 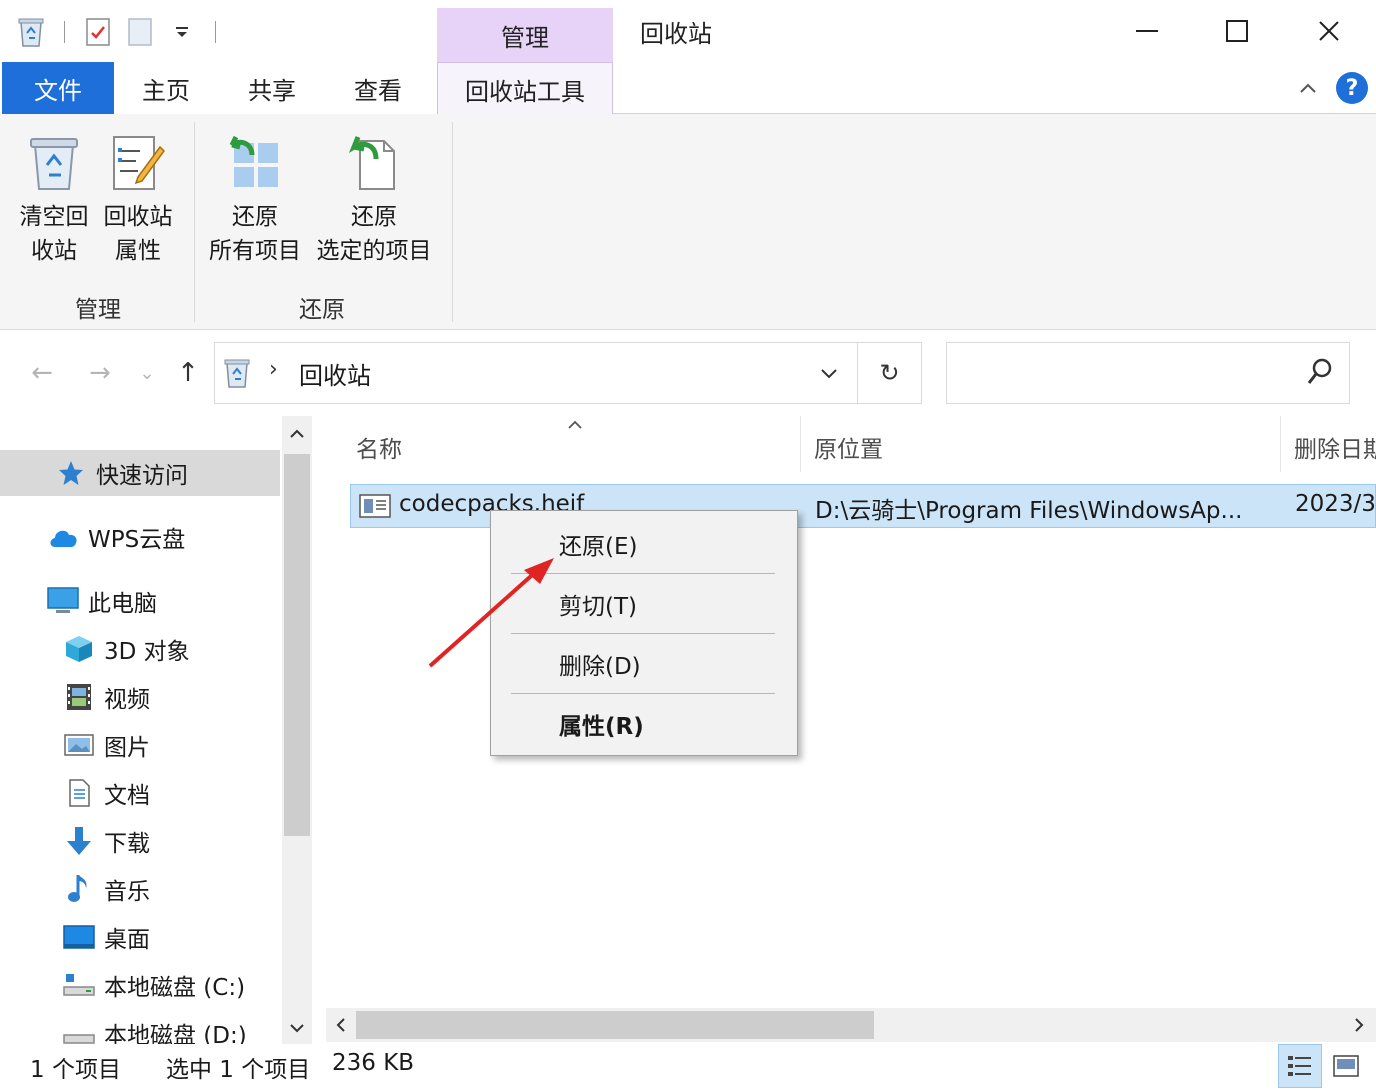 What do you see at coordinates (1148, 373) in the screenshot?
I see `search-input` at bounding box center [1148, 373].